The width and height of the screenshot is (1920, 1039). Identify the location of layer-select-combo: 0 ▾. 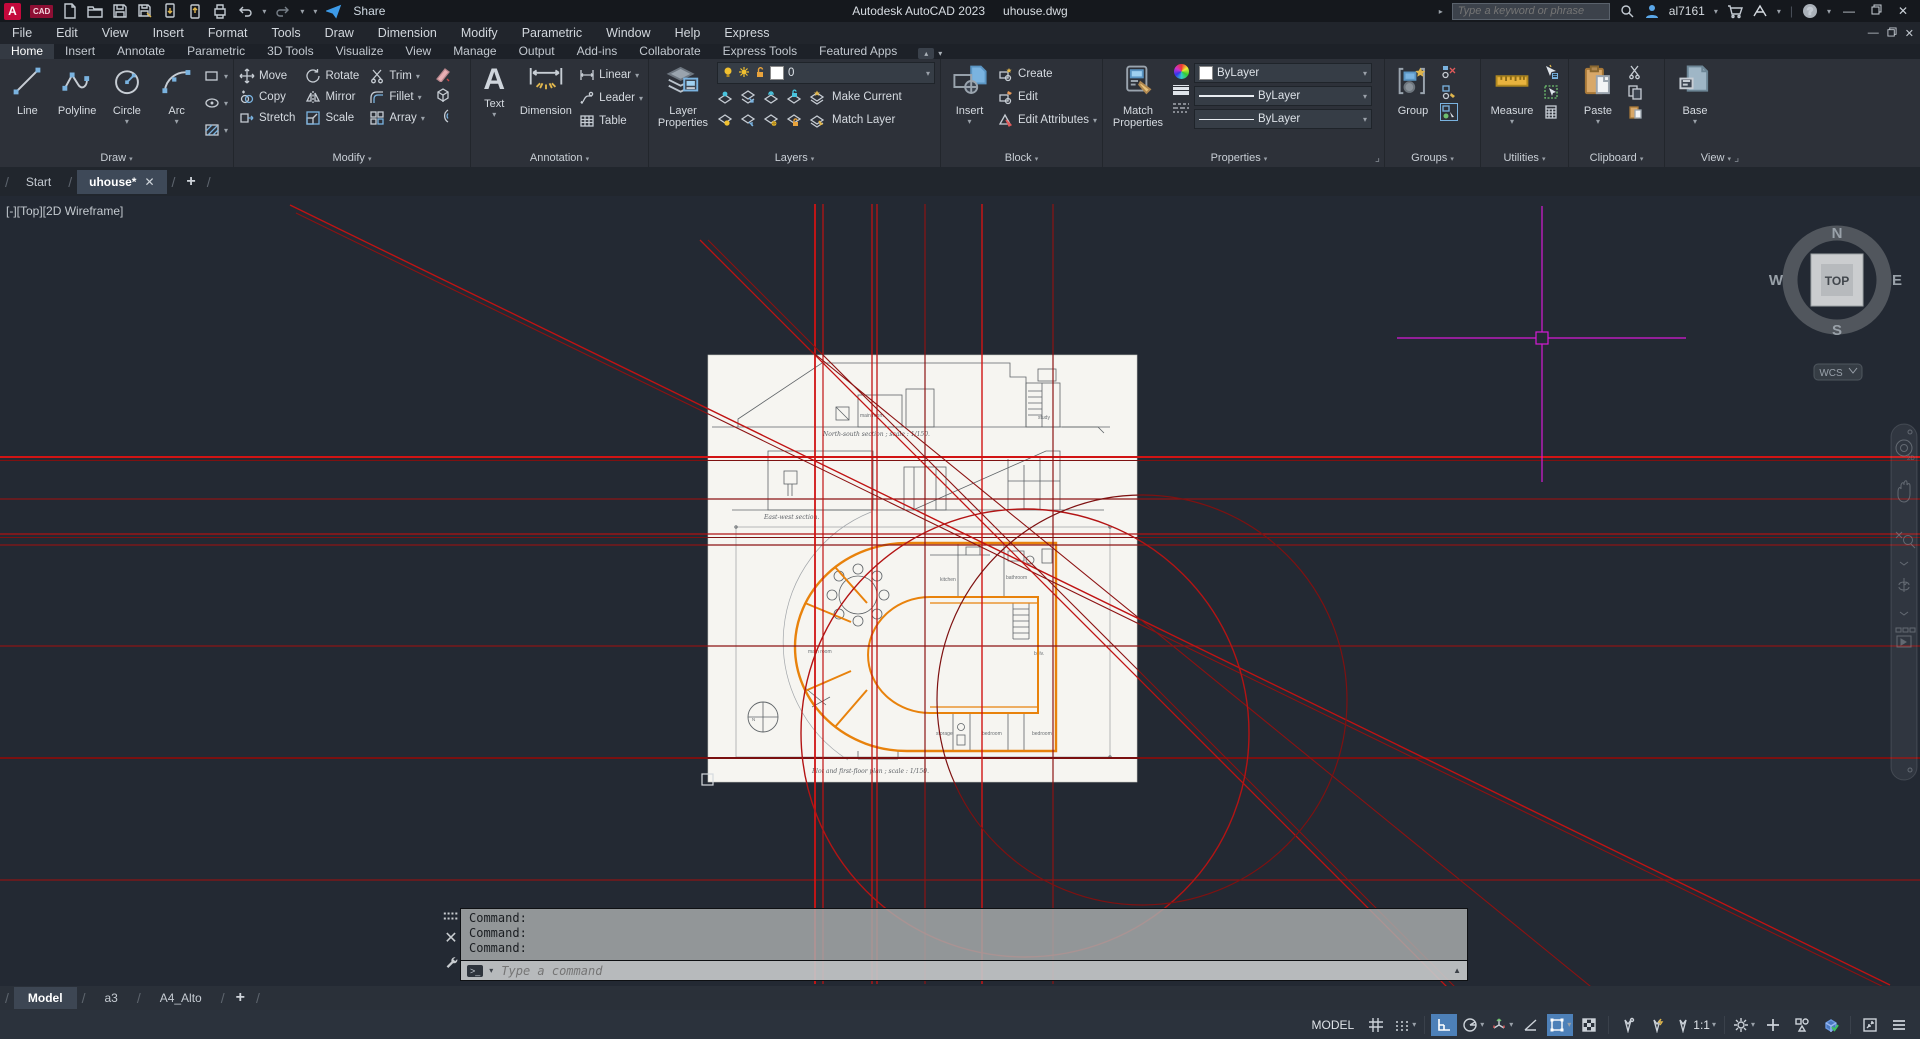
(826, 73).